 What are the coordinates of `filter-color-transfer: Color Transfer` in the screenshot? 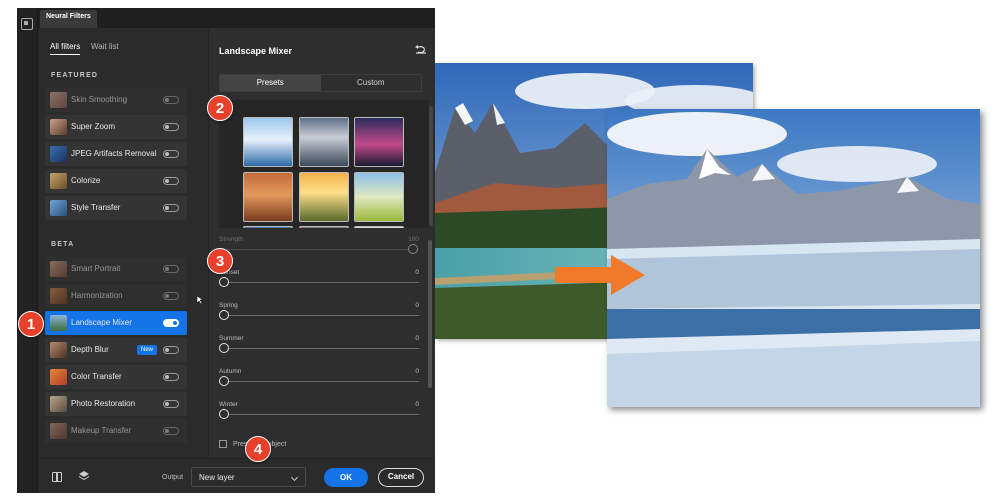 It's located at (116, 377).